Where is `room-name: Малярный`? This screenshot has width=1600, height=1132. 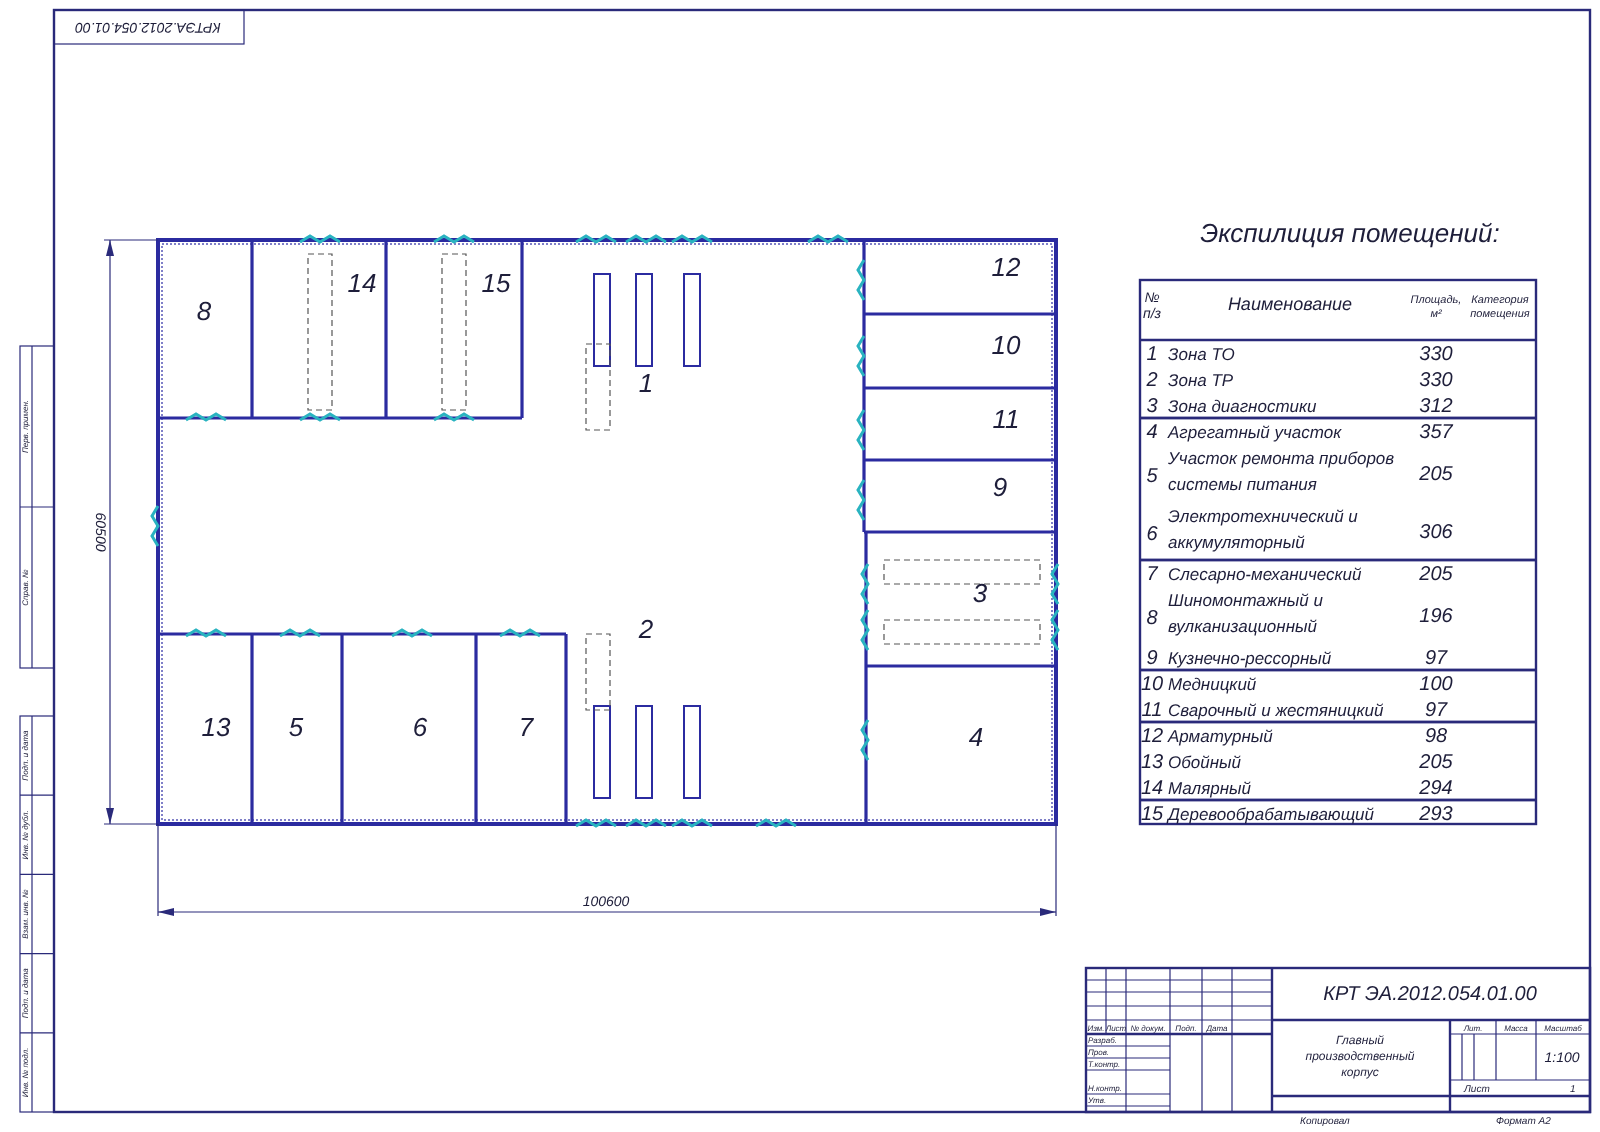 room-name: Малярный is located at coordinates (1210, 788).